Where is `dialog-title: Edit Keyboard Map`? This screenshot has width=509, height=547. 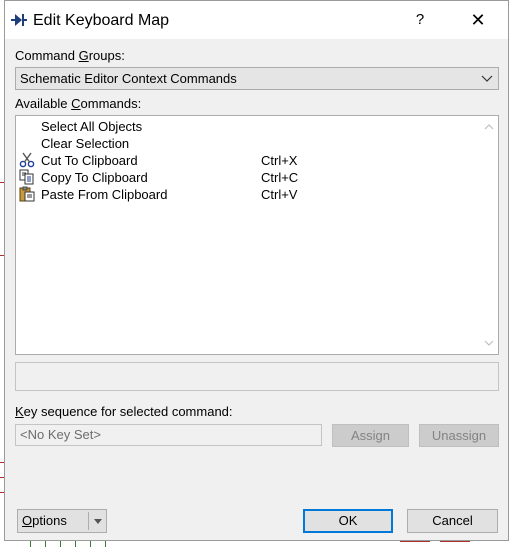
dialog-title: Edit Keyboard Map is located at coordinates (101, 20).